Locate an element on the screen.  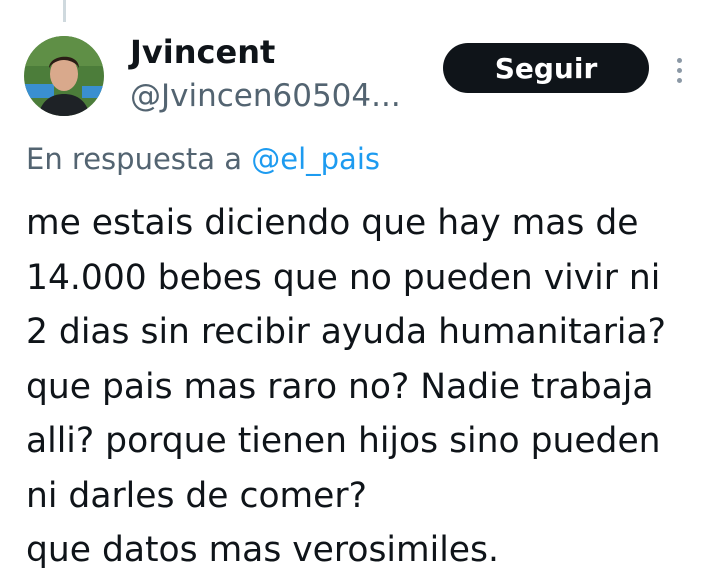
thread-connector-line is located at coordinates (64, 11).